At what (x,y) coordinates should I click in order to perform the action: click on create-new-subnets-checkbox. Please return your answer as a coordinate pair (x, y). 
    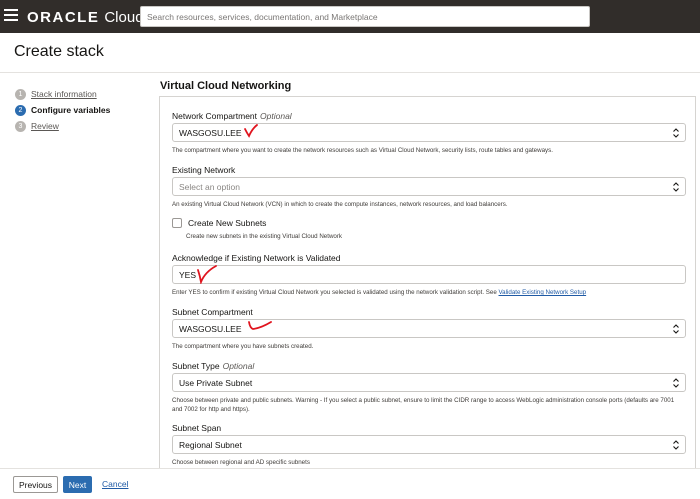
    Looking at the image, I should click on (177, 223).